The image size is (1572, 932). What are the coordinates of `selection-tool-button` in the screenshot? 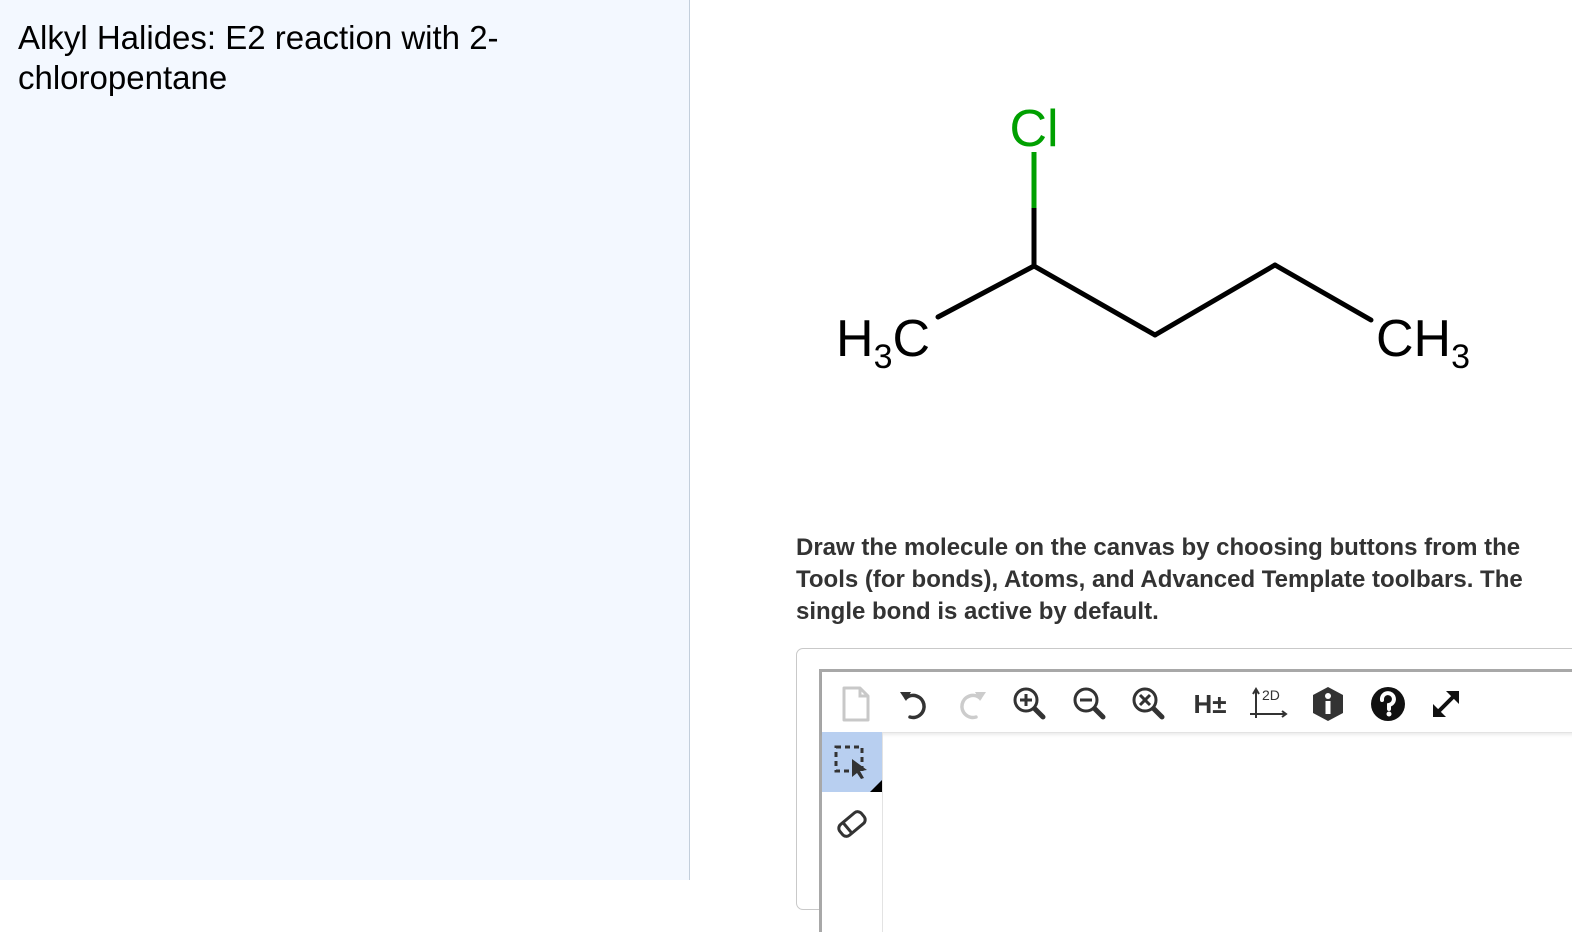 It's located at (852, 762).